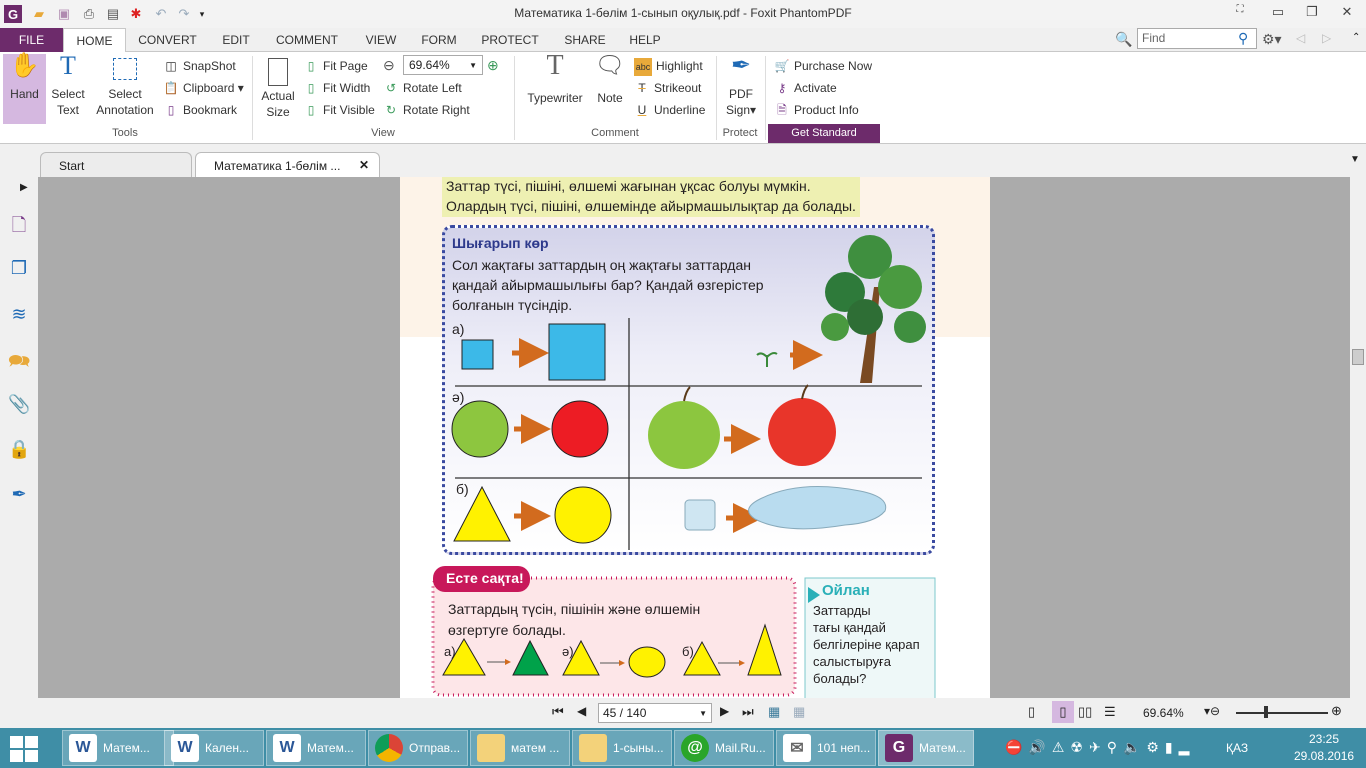  What do you see at coordinates (24, 89) in the screenshot?
I see `hand-tool-button: ✋ Hand` at bounding box center [24, 89].